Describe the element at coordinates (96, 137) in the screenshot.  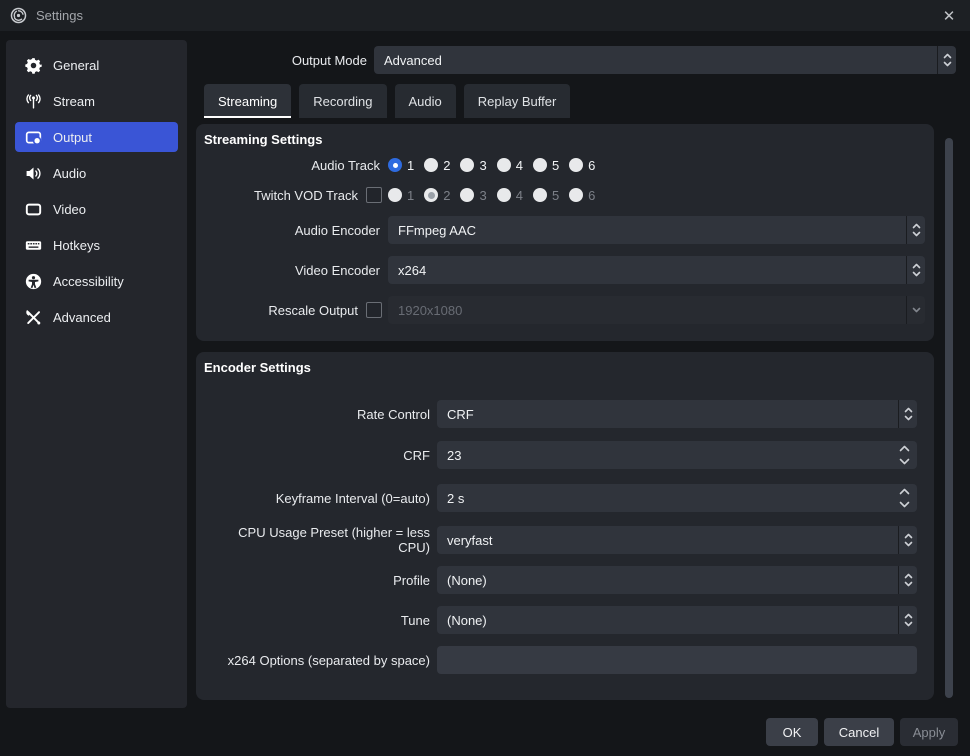
I see `sidebar-item-output: Output` at that location.